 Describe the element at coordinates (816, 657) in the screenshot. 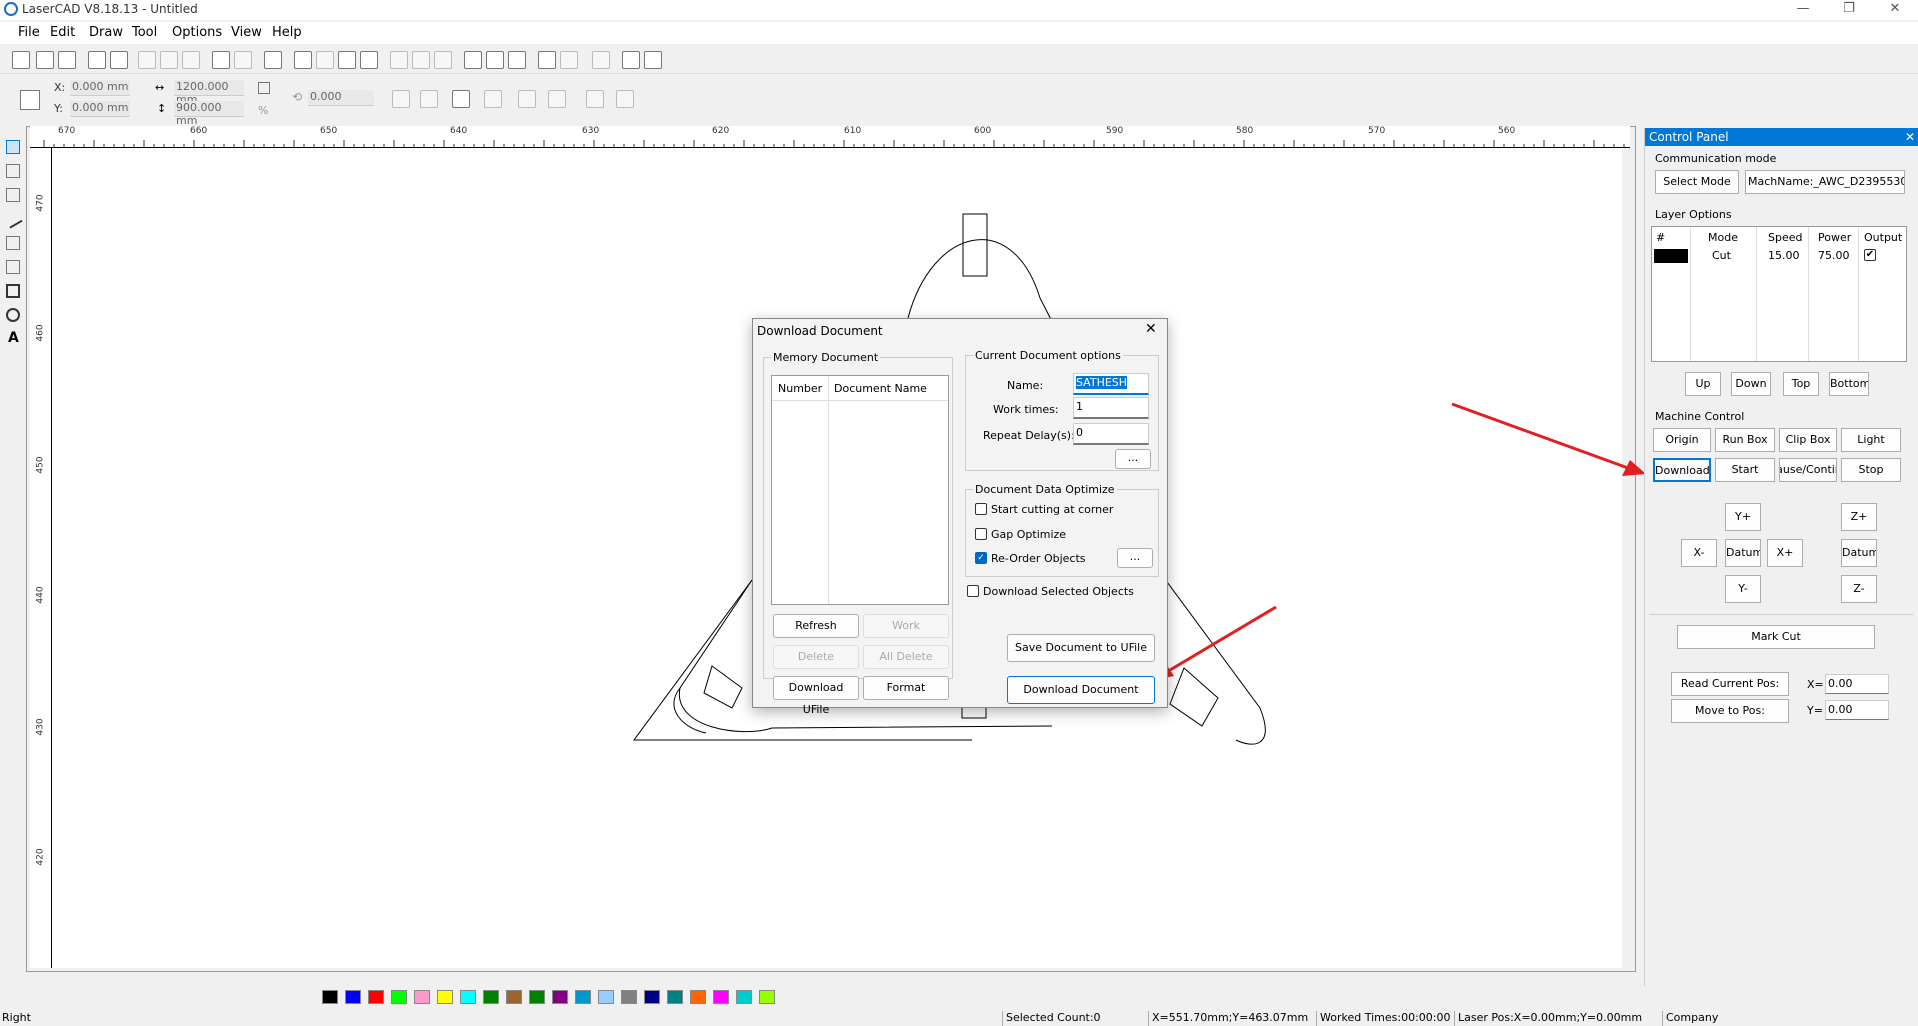

I see `delete-button: Delete` at that location.